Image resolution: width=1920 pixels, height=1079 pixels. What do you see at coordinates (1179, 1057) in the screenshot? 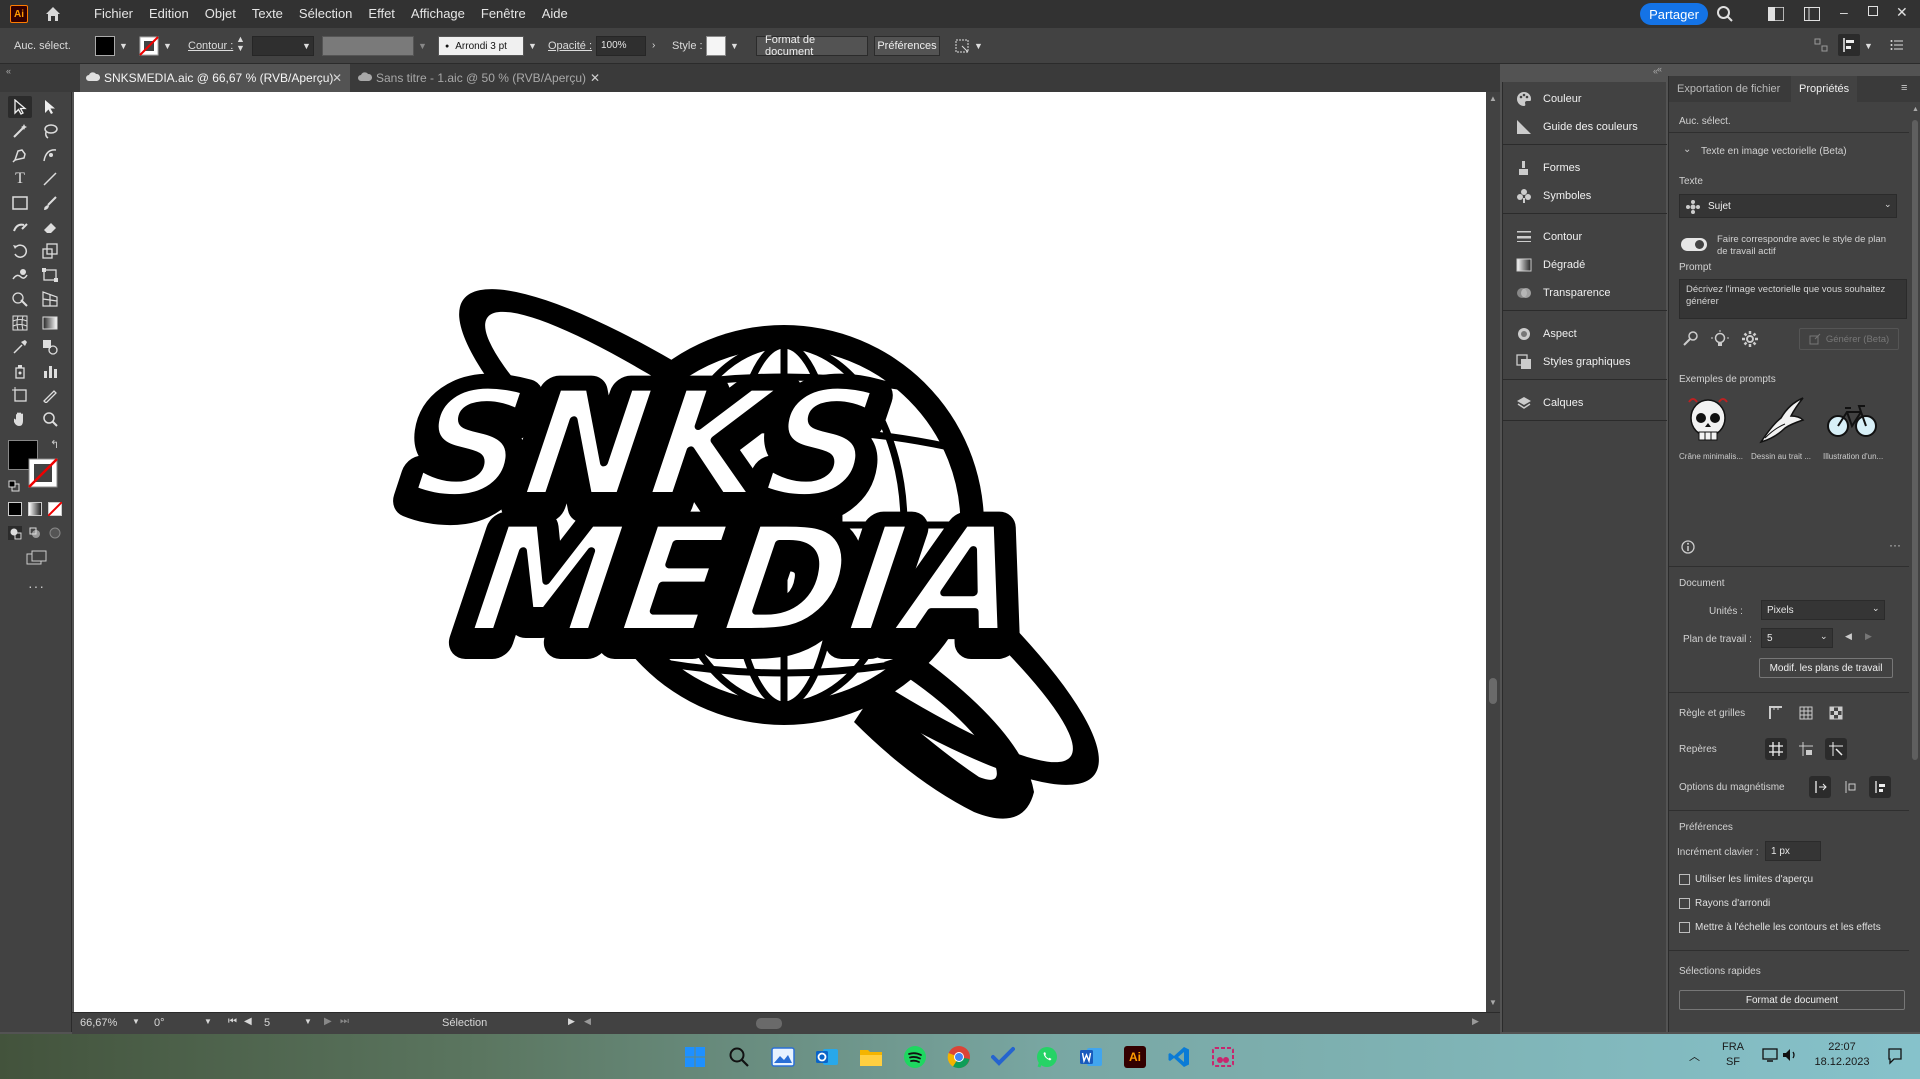
I see `vscode-icon` at bounding box center [1179, 1057].